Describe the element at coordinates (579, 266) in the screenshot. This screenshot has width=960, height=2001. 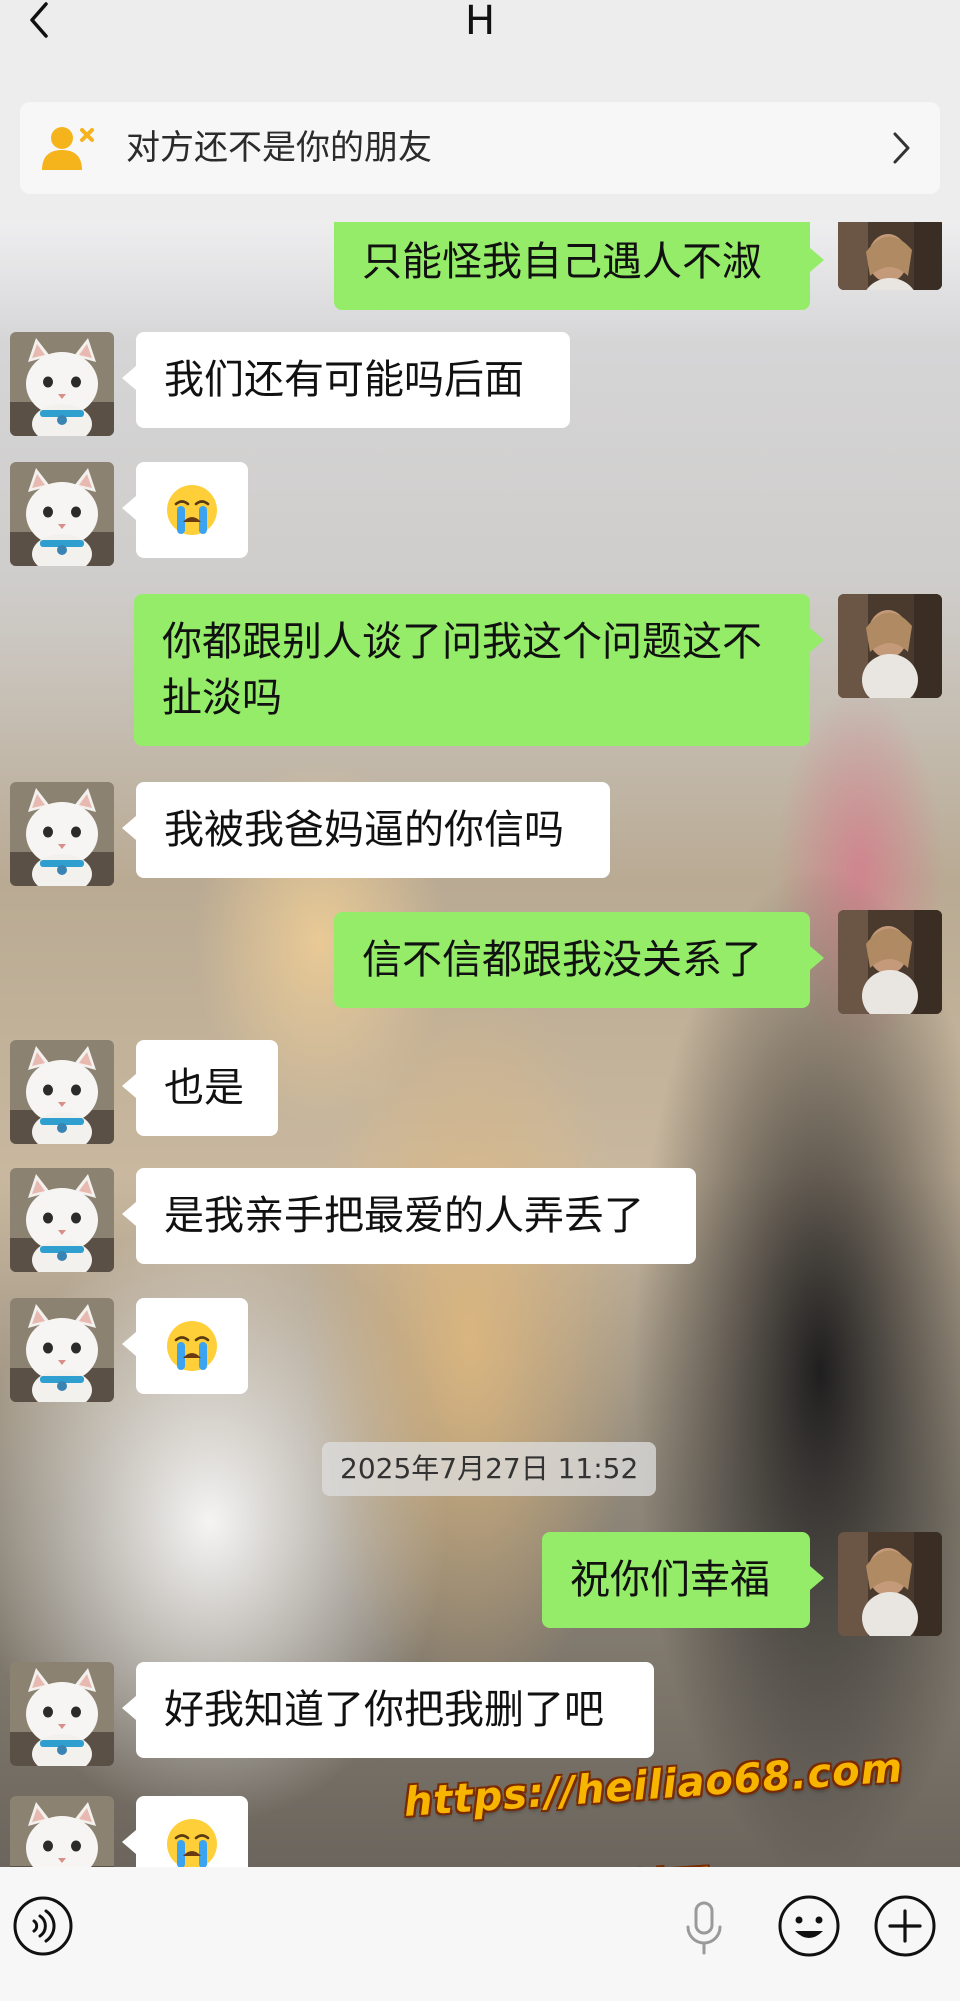
I see `message-bubble-outgoing: 只能怪我自己遇人不淑` at that location.